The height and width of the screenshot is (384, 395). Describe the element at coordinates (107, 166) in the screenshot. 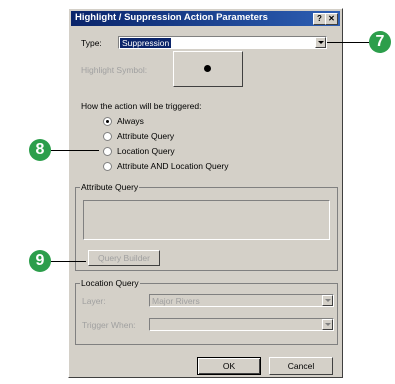

I see `radio-attribute-and-location-query` at that location.